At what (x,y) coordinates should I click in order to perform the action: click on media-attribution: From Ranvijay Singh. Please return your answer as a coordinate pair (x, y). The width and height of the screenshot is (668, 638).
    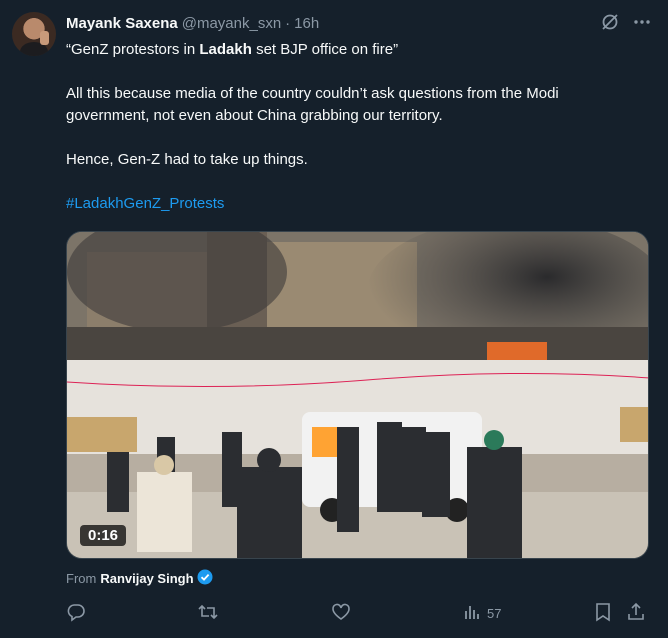
    Looking at the image, I should click on (139, 578).